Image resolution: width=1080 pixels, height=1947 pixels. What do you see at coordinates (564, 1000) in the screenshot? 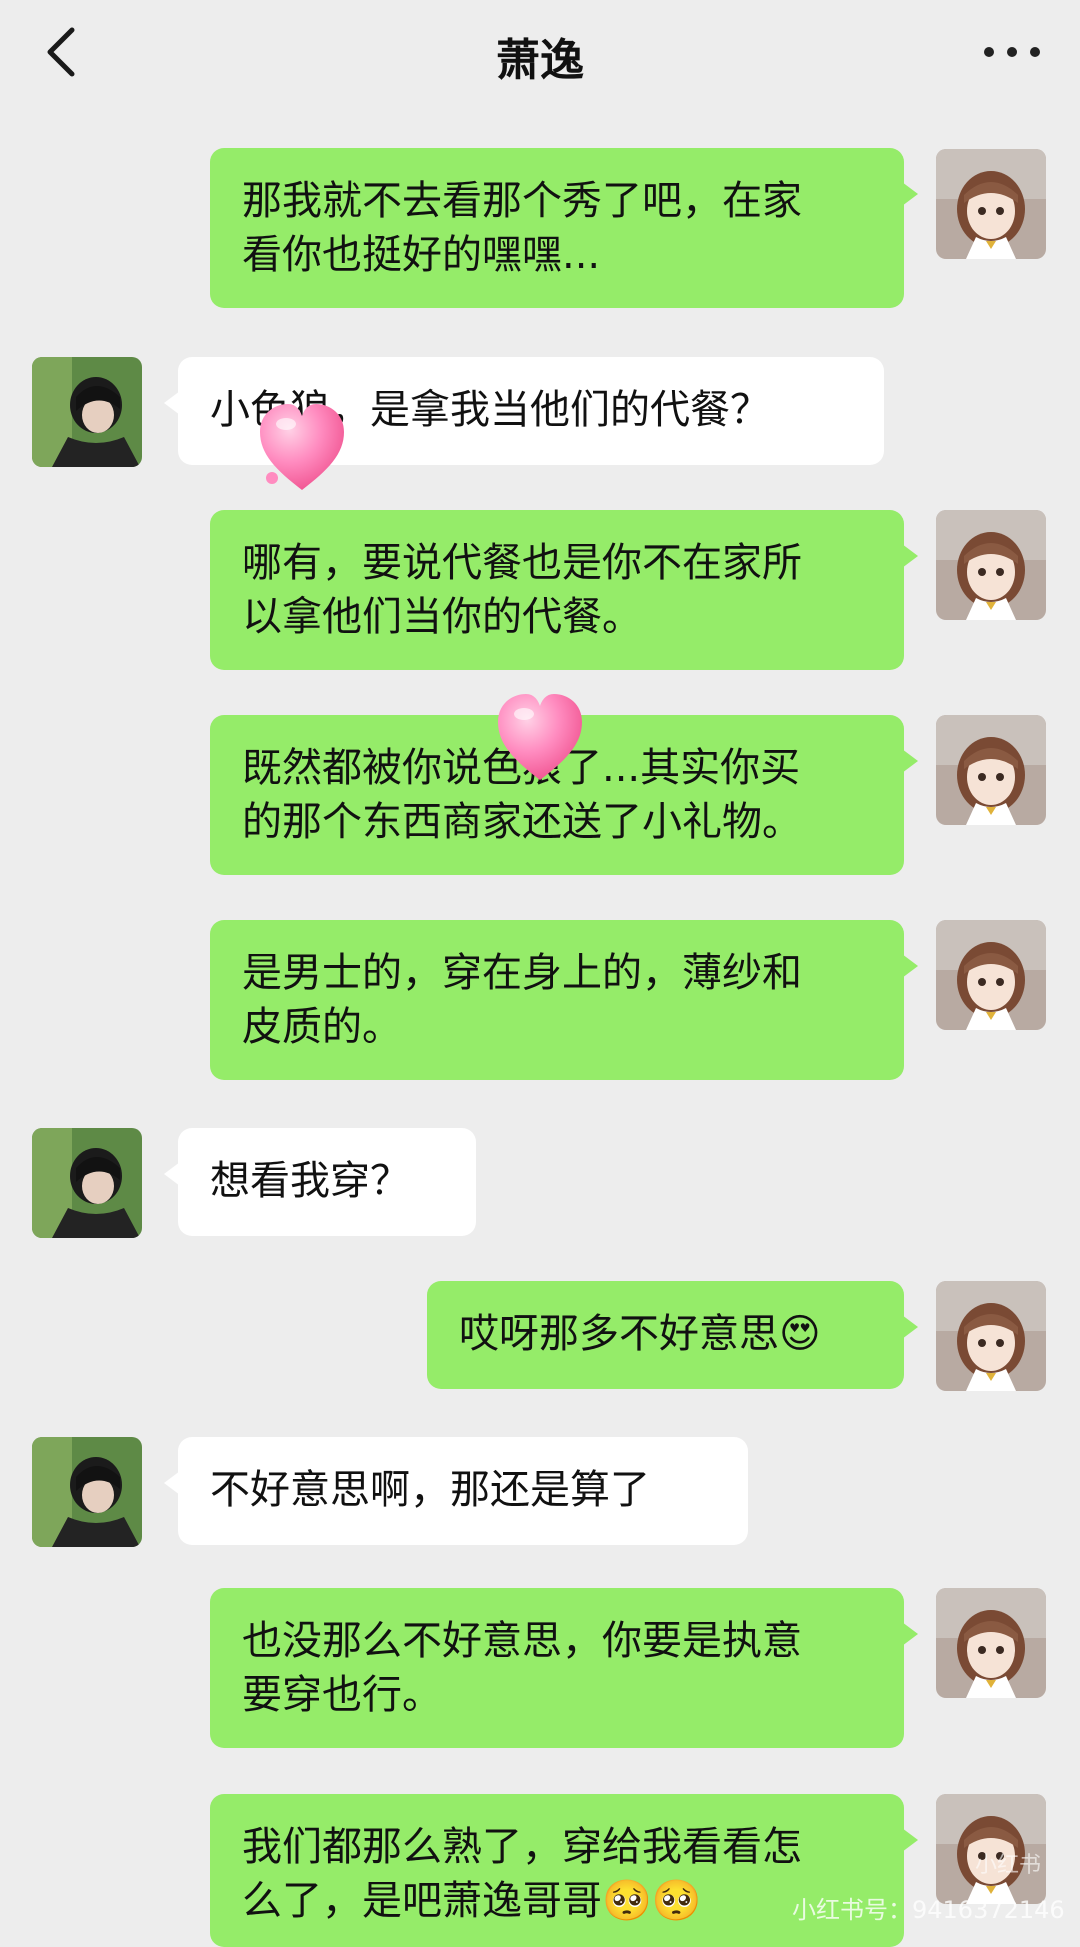
I see `message-bubble-me: 是男士的，穿在身上的，薄纱和 皮质的。` at bounding box center [564, 1000].